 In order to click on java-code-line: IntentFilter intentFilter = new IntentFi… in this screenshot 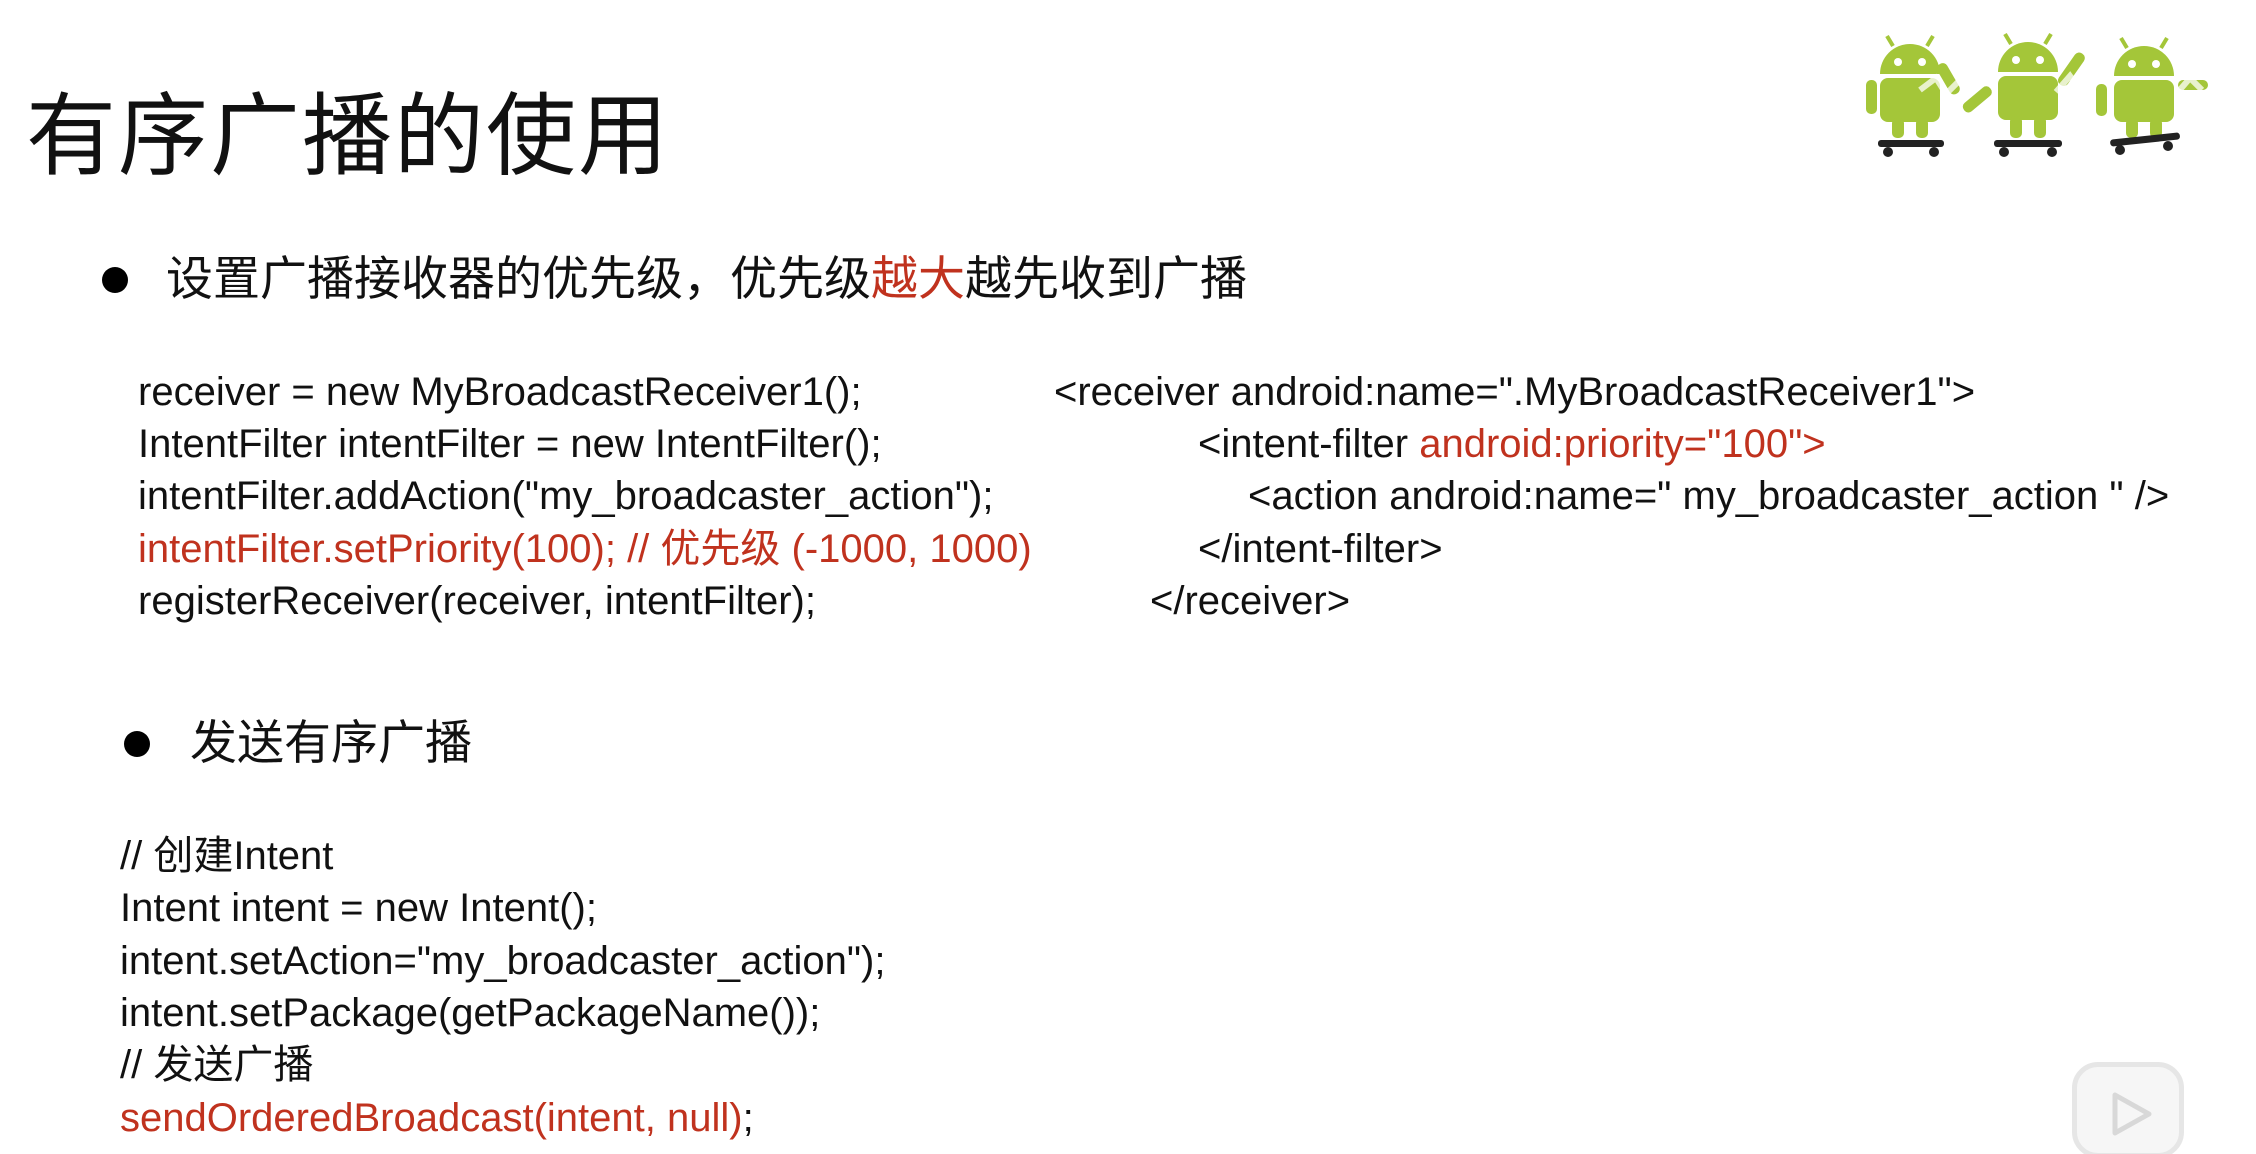, I will do `click(510, 444)`.